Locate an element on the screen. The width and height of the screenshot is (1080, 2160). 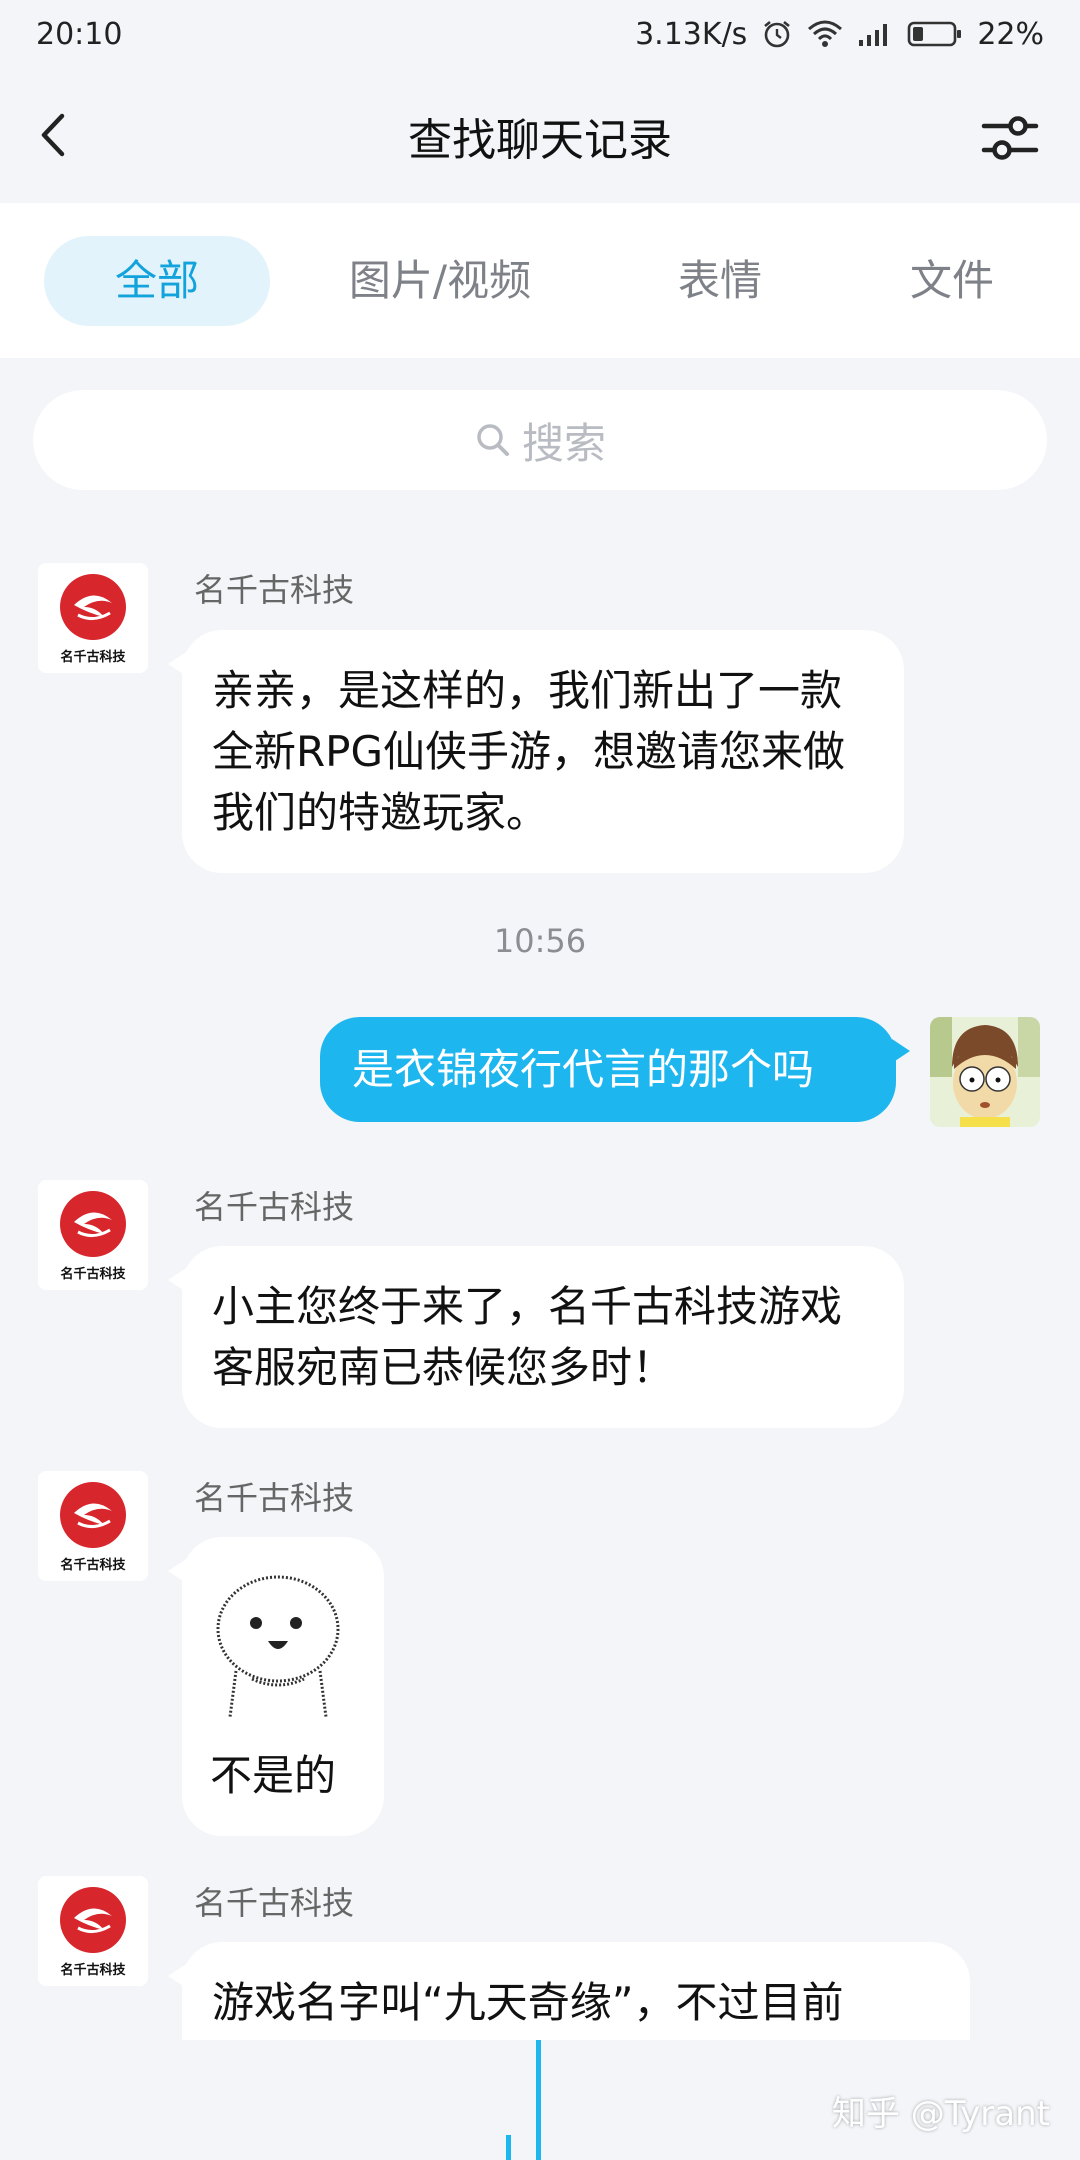
category-tabs: 全部 图片/视频 表情 文件 is located at coordinates (540, 280).